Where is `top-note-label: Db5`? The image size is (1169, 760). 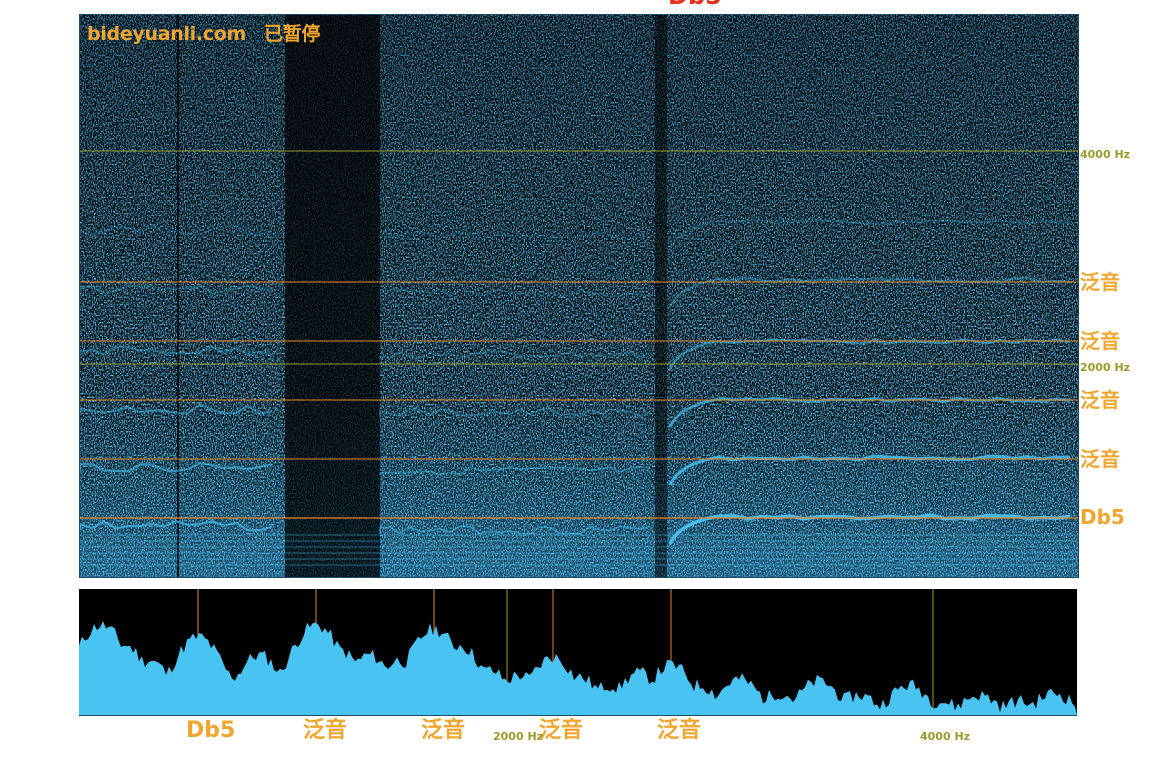 top-note-label: Db5 is located at coordinates (695, 4).